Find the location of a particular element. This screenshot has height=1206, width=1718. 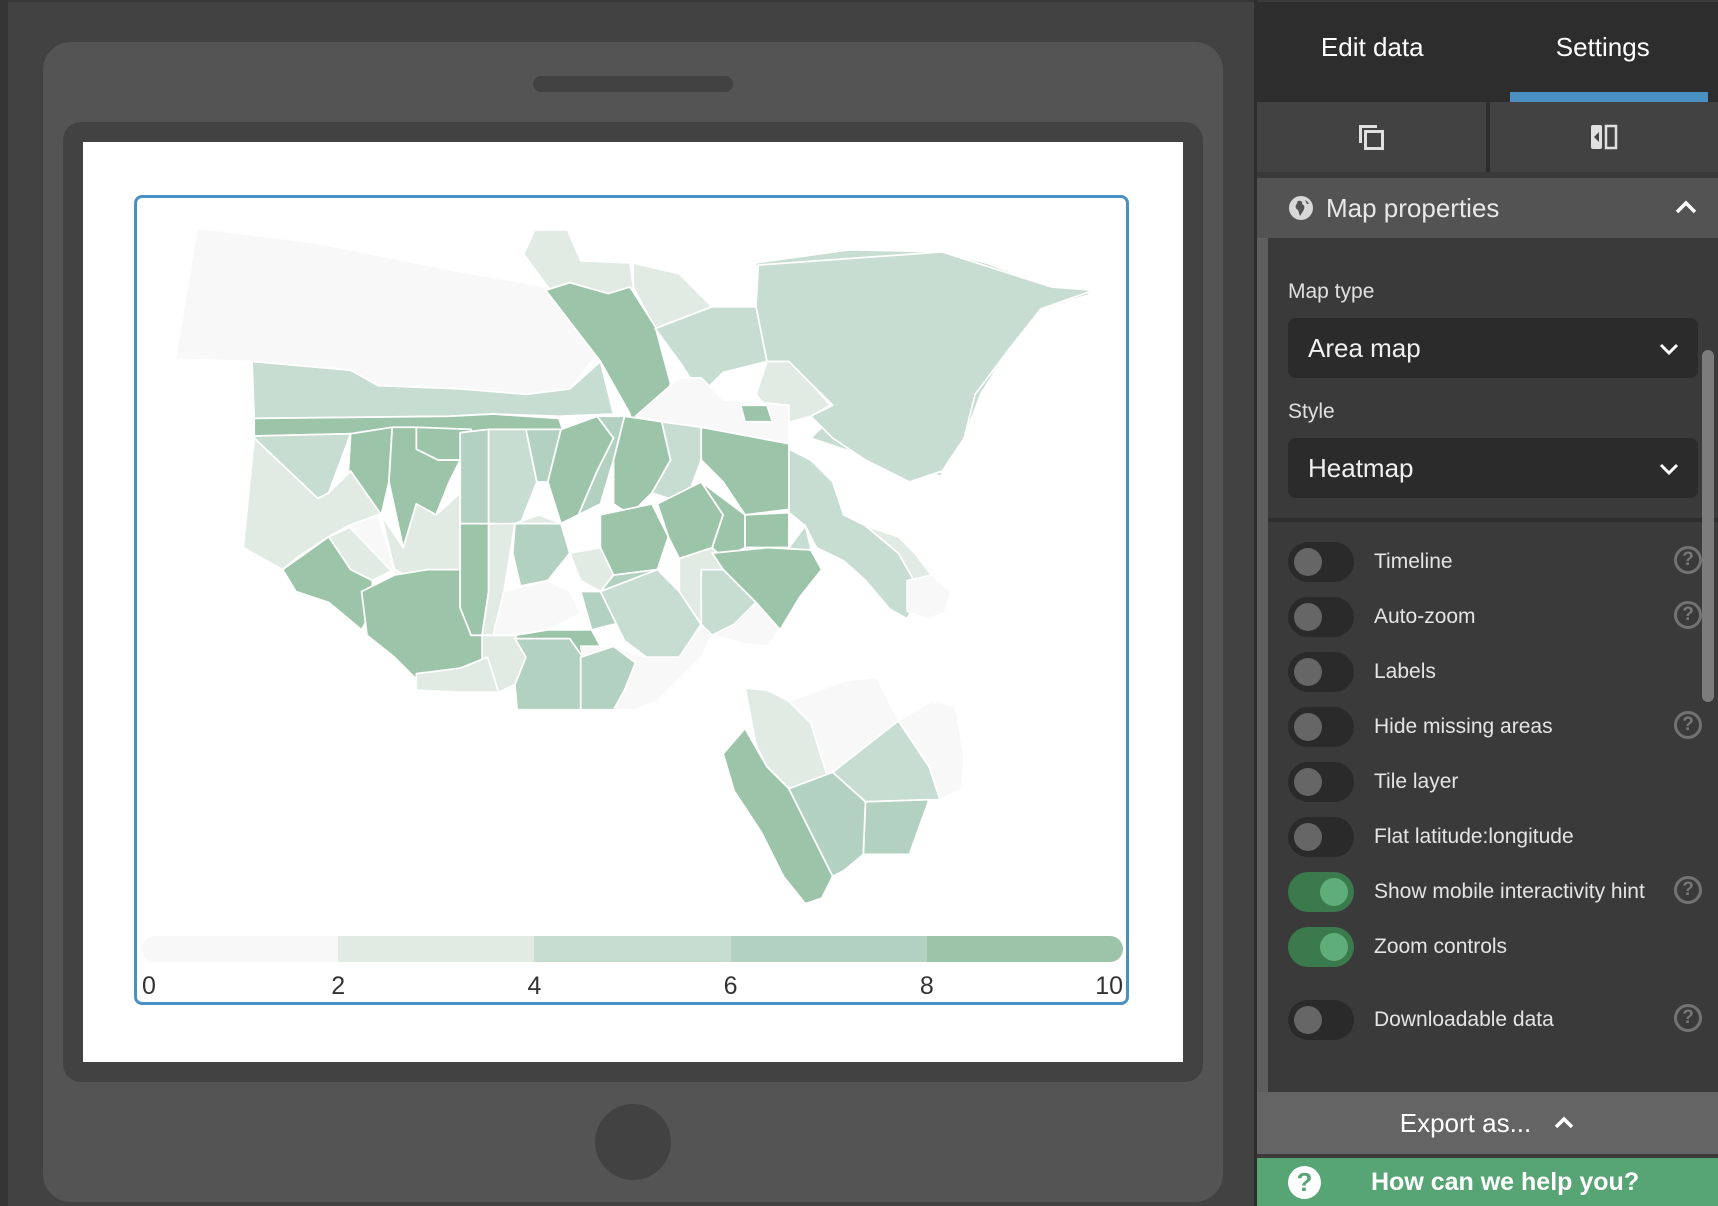

legend-tick-label: 0 is located at coordinates (149, 986).